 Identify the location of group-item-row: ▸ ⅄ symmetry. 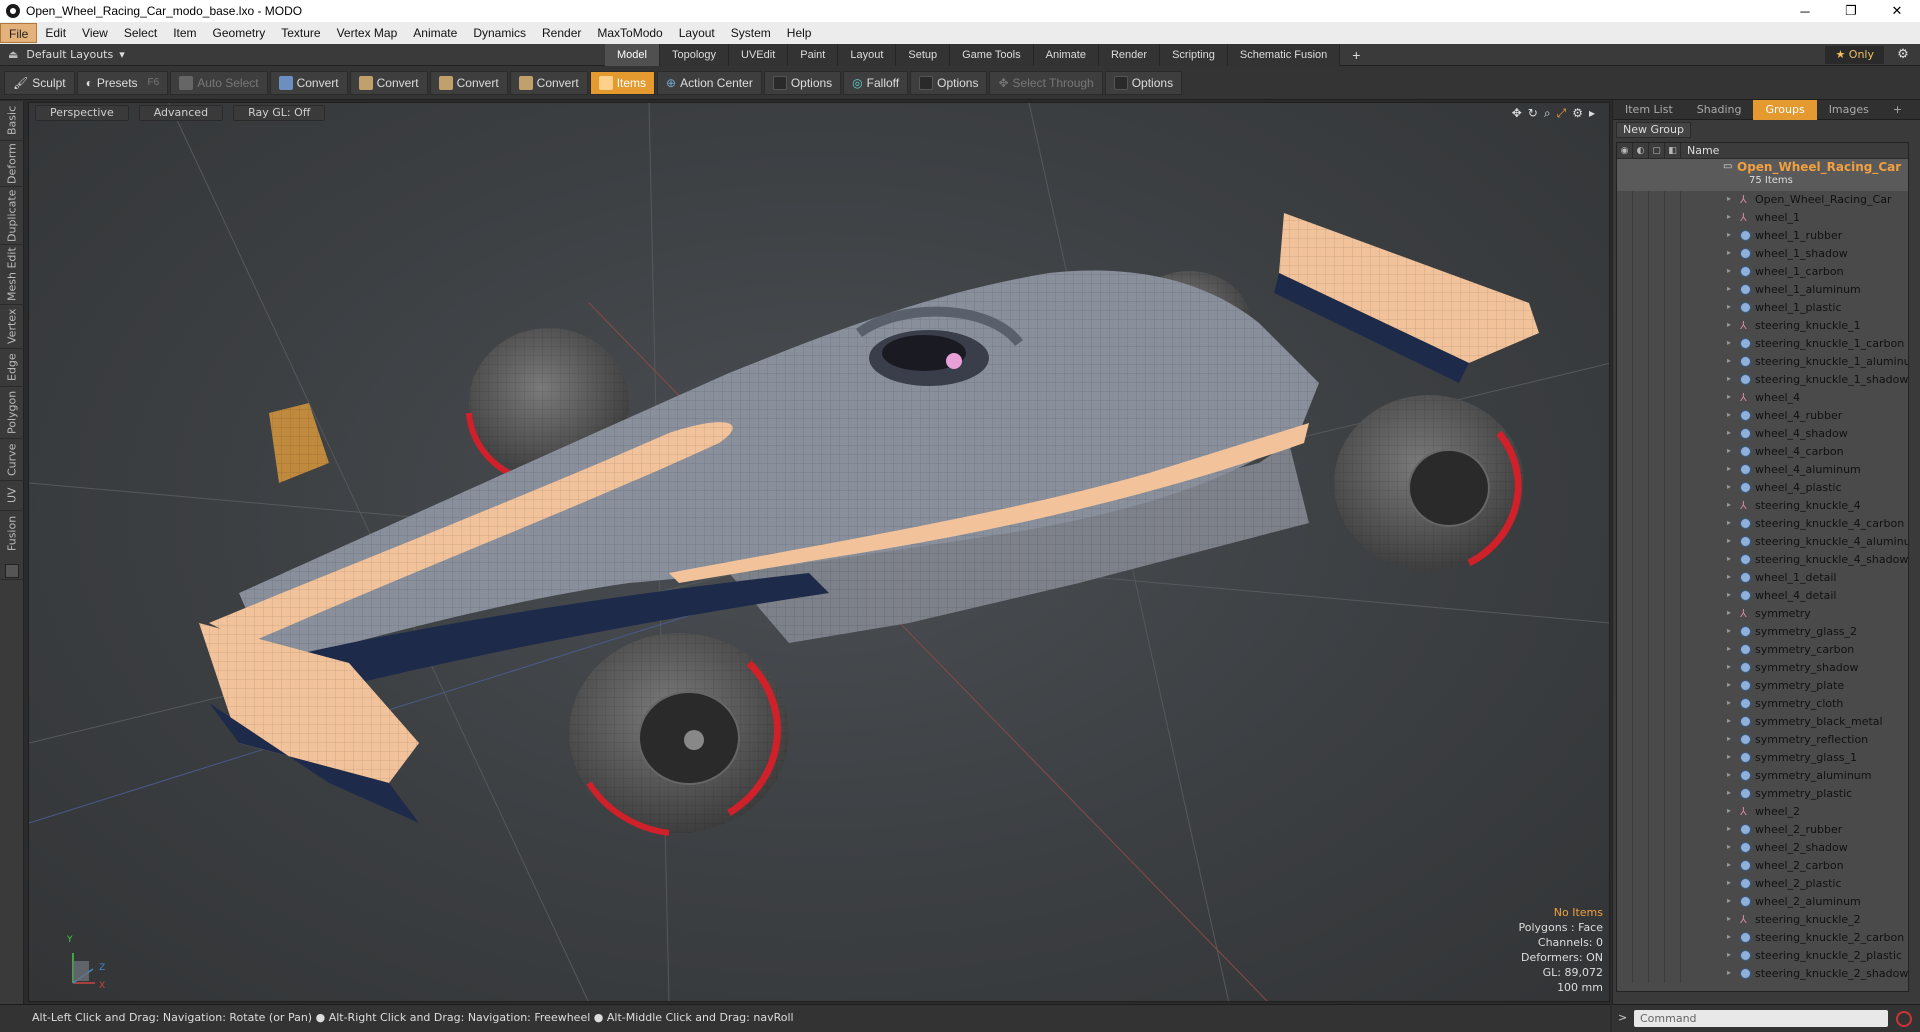
(1762, 614).